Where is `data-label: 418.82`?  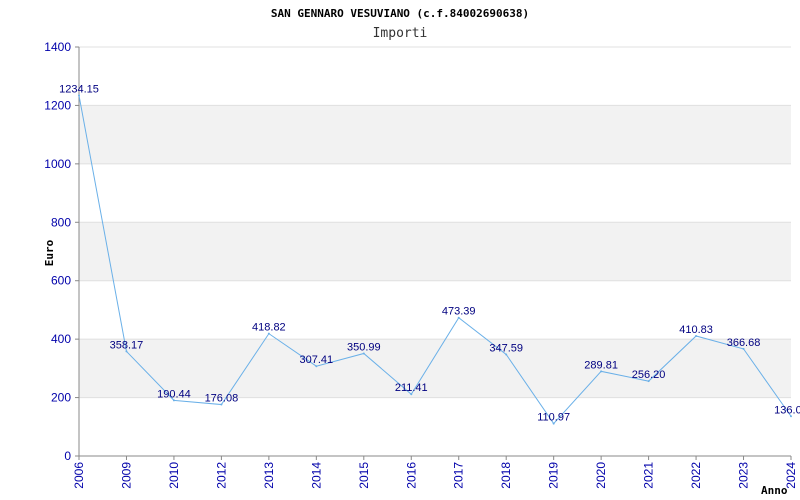 data-label: 418.82 is located at coordinates (269, 328).